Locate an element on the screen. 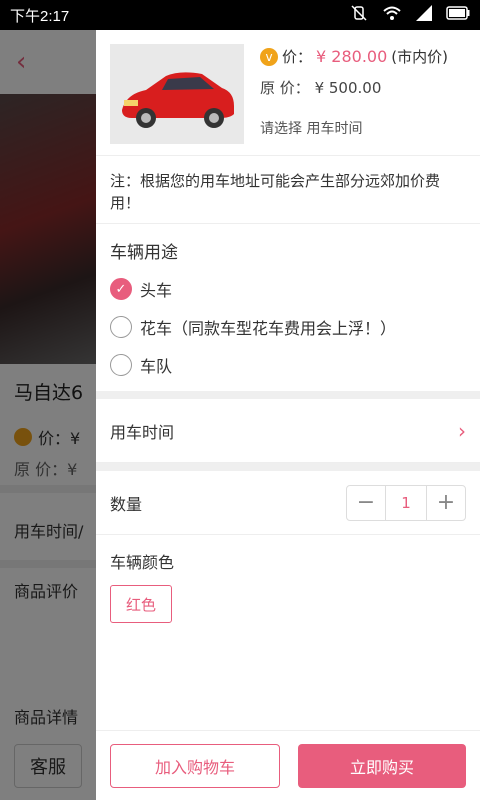 The image size is (480, 800). quantity-stepper: − 1 + is located at coordinates (406, 502).